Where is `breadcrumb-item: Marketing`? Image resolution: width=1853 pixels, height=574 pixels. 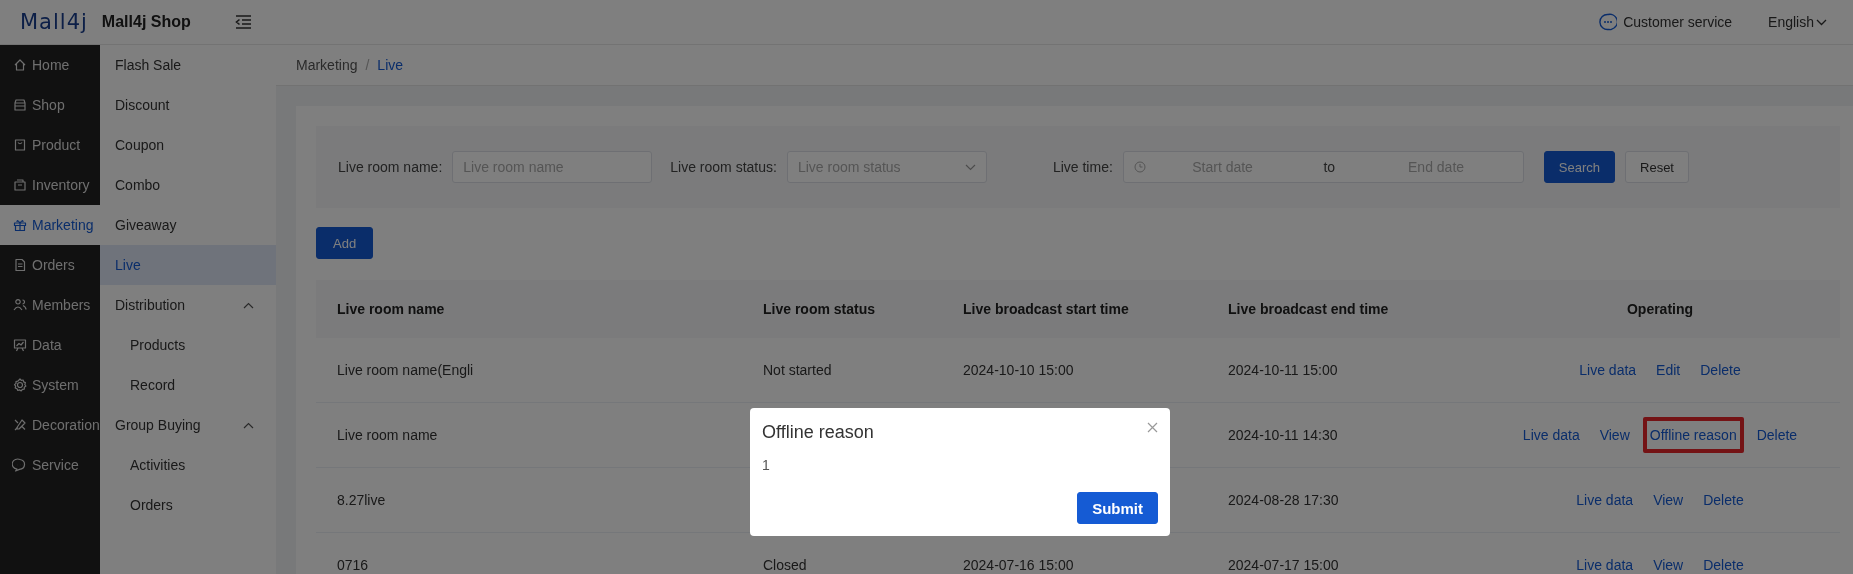
breadcrumb-item: Marketing is located at coordinates (327, 65).